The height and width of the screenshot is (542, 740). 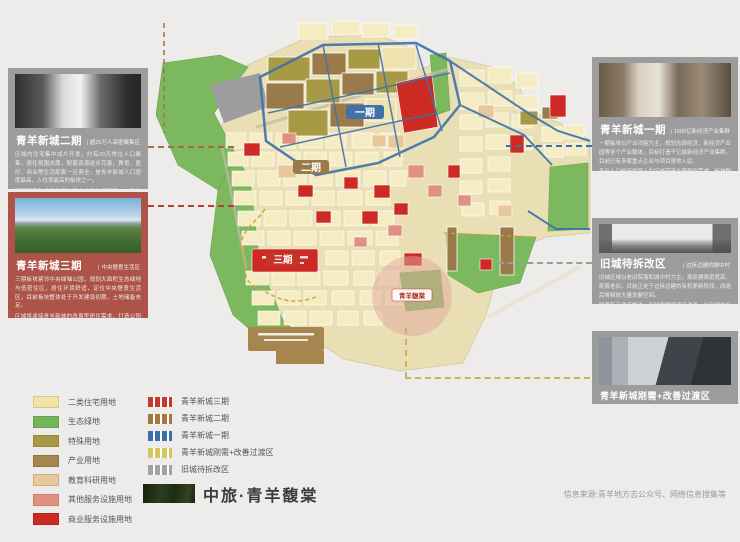 I want to click on legend-row: 其他服务设施用地, so click(x=82, y=499).